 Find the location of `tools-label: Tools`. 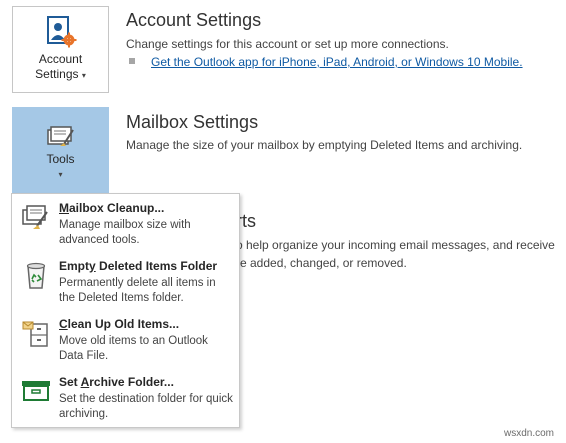

tools-label: Tools is located at coordinates (60, 159).